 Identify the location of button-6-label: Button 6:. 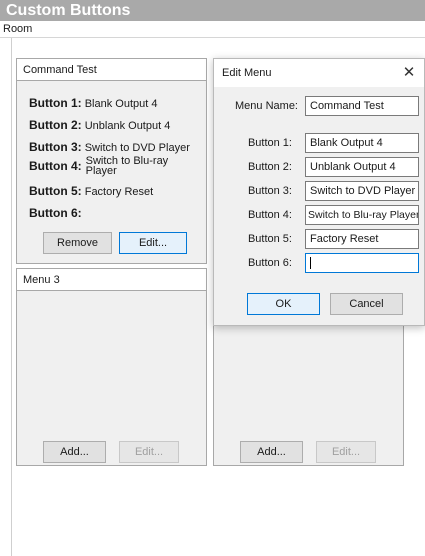
(55, 213).